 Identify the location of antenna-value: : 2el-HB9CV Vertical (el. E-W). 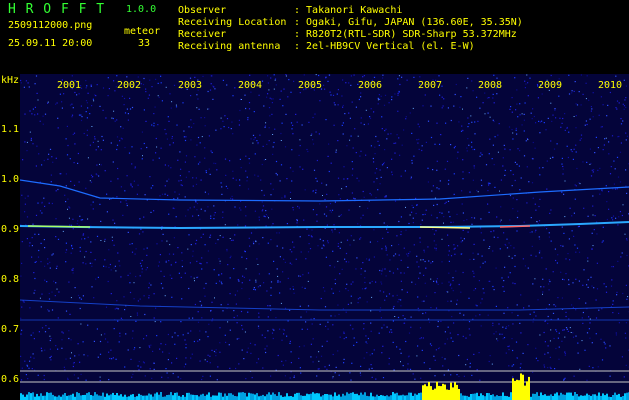
(384, 46).